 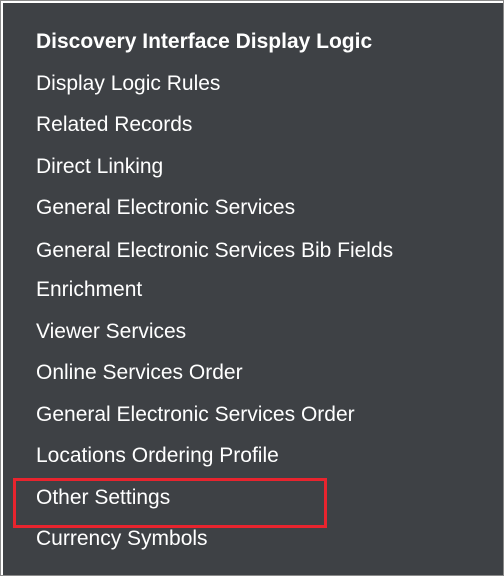 I want to click on menu-item-general-electronic-services: General Electronic Services, so click(x=267, y=208).